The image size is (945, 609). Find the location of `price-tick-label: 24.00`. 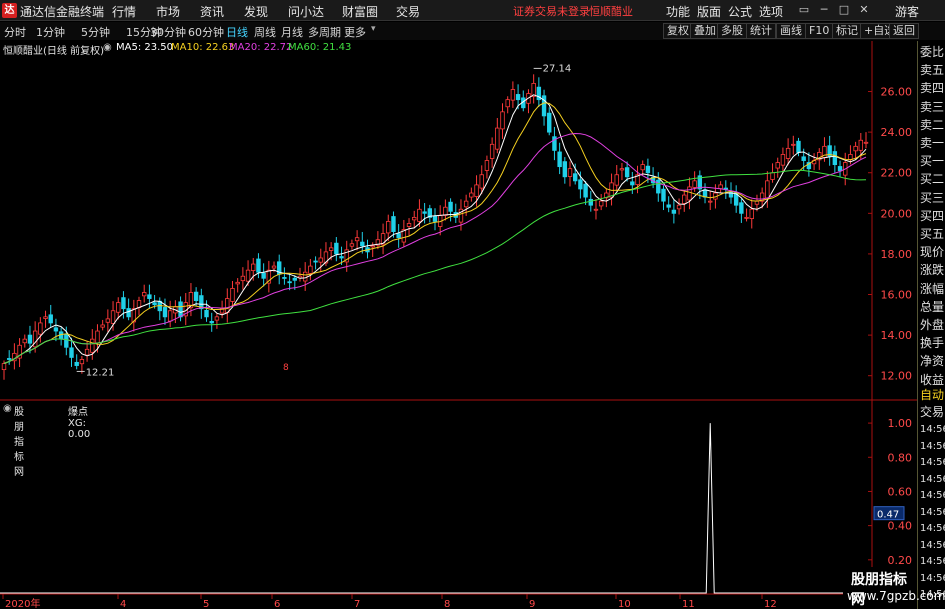

price-tick-label: 24.00 is located at coordinates (897, 132).